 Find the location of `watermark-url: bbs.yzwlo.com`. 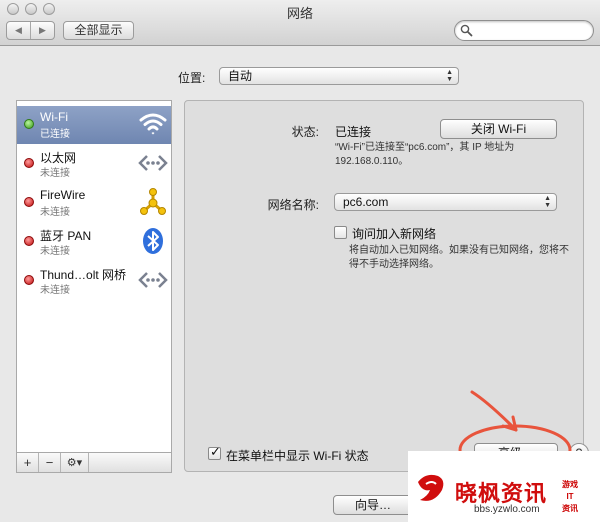

watermark-url: bbs.yzwlo.com is located at coordinates (507, 509).